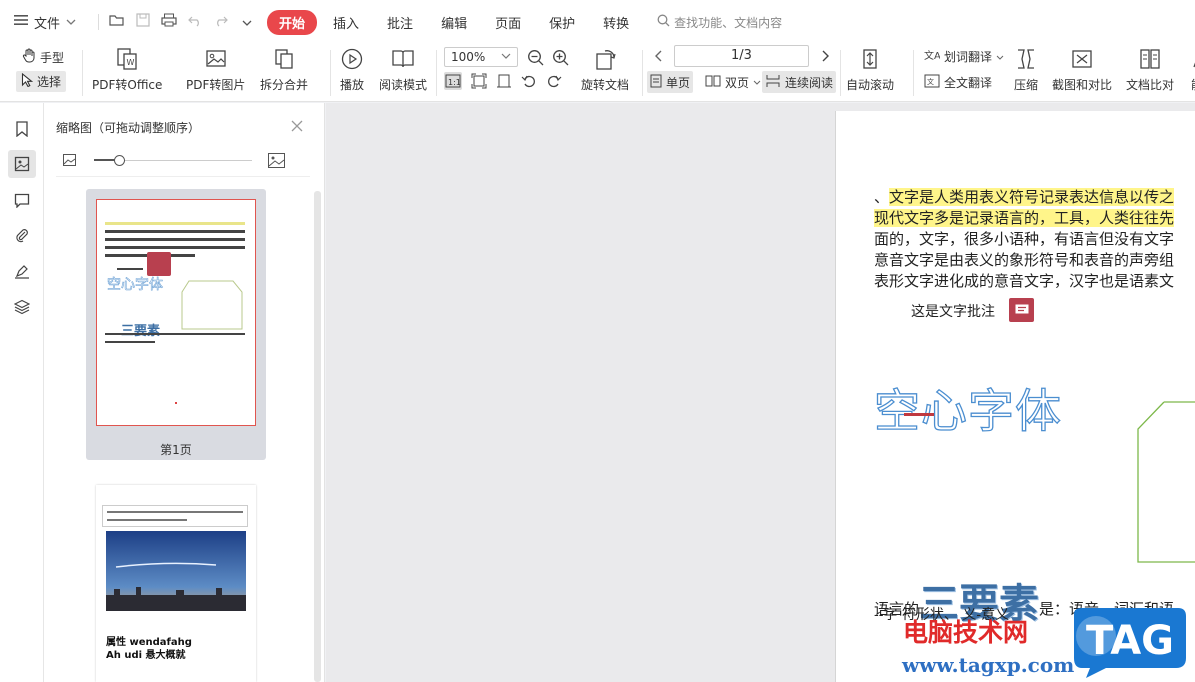  I want to click on screenshot-compare-label: 截图和对比, so click(1082, 85).